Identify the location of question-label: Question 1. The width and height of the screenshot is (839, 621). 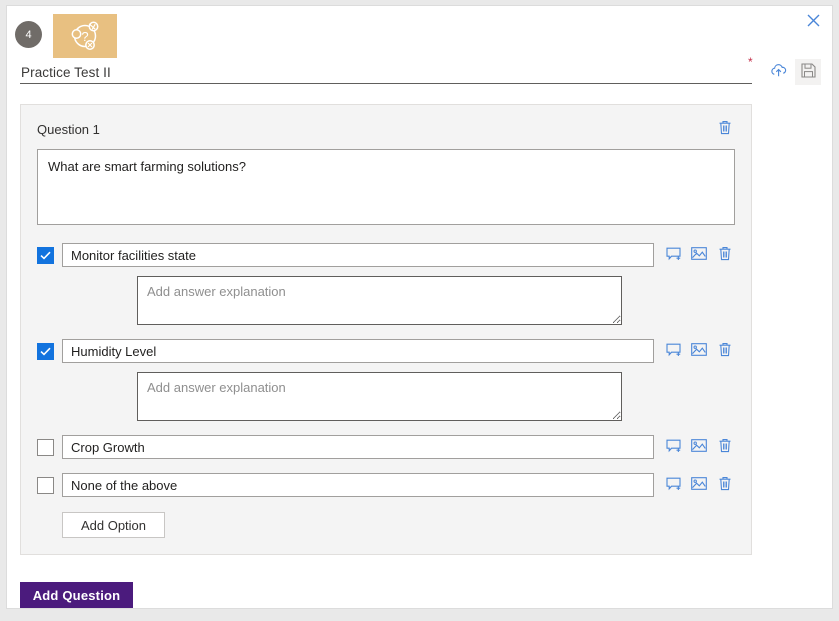
(68, 129).